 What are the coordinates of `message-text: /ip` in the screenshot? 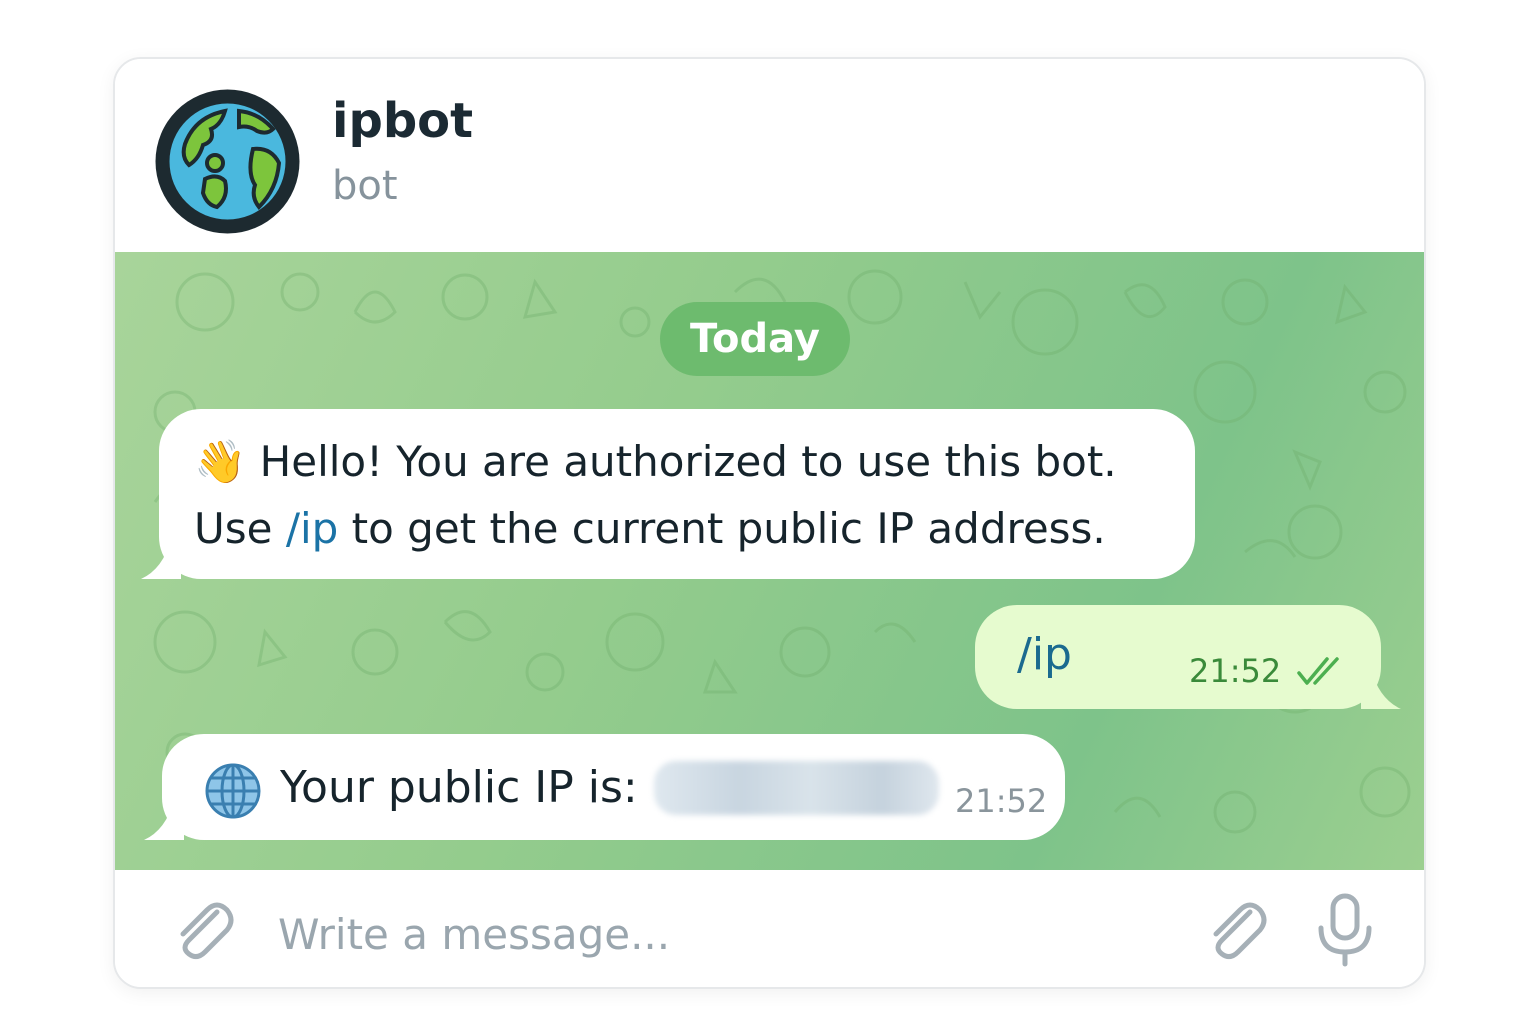 It's located at (1044, 654).